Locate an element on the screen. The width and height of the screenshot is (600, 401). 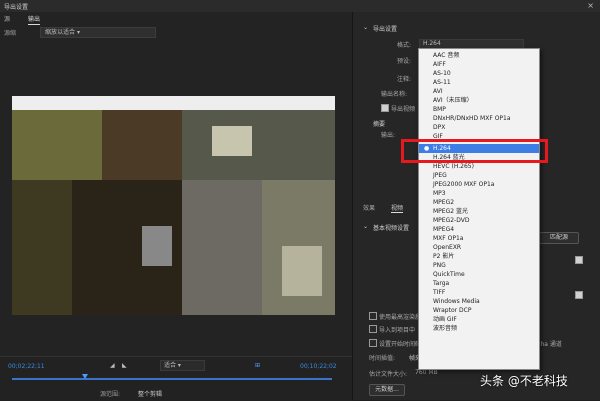
close-icon: × is located at coordinates (590, 5).